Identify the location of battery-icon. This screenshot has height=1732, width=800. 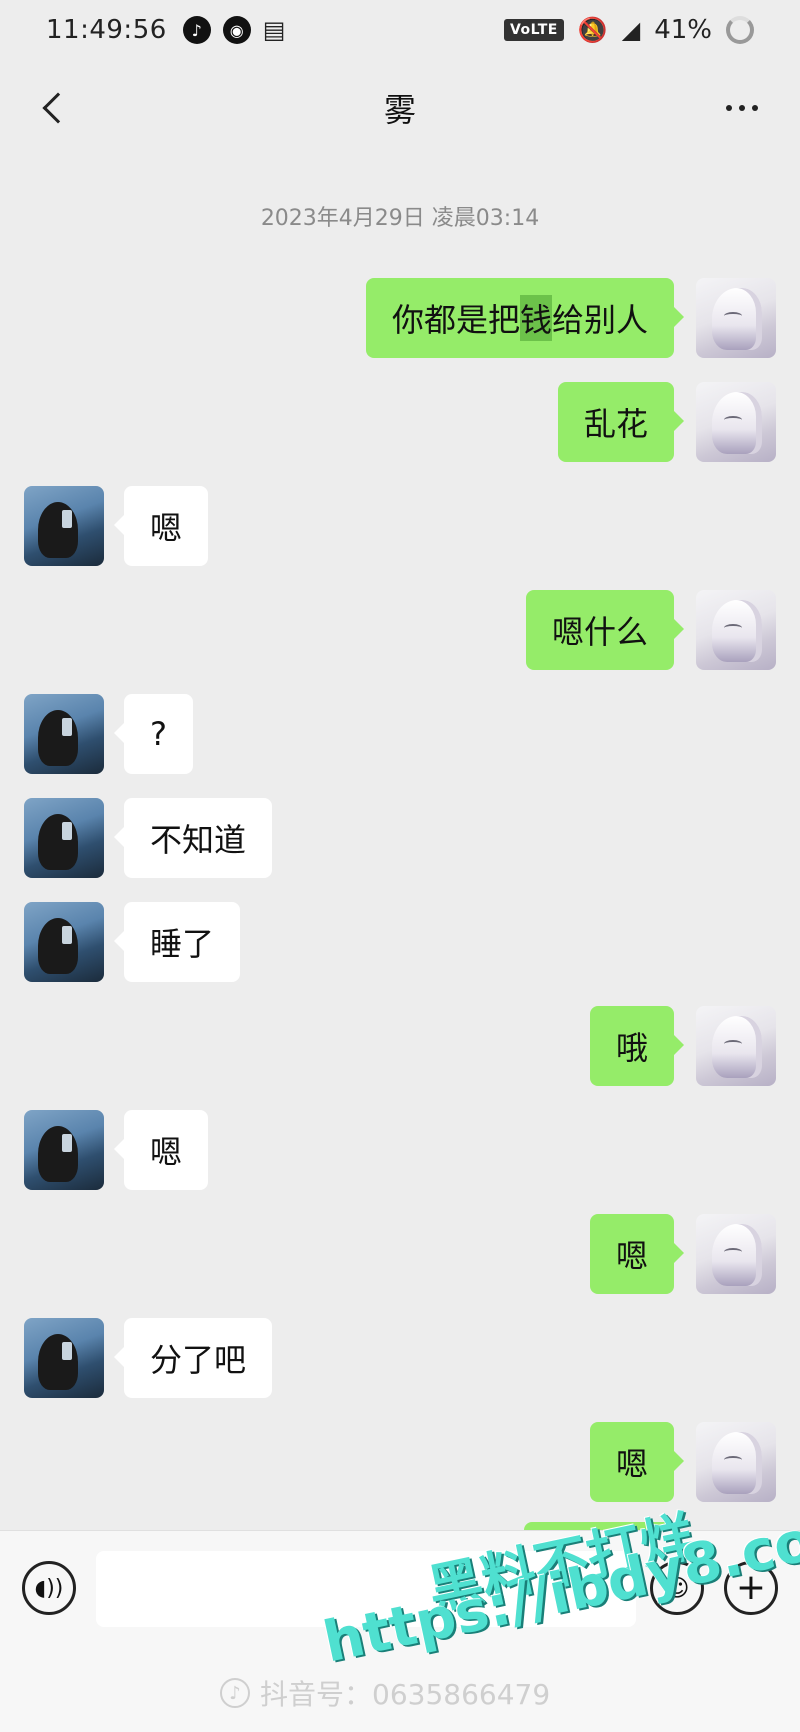
(740, 30).